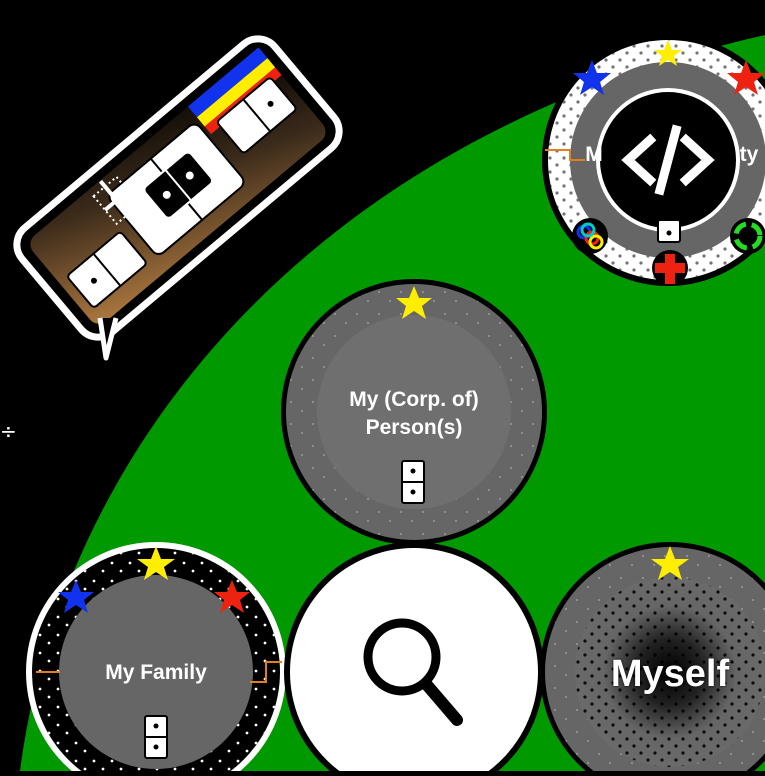 This screenshot has width=765, height=776. I want to click on domino-card-tail, so click(108, 339).